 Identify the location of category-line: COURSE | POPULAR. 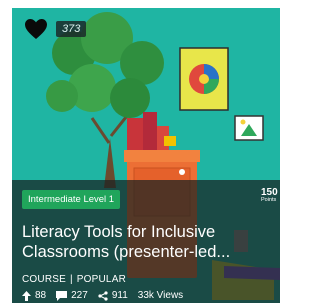
(74, 279).